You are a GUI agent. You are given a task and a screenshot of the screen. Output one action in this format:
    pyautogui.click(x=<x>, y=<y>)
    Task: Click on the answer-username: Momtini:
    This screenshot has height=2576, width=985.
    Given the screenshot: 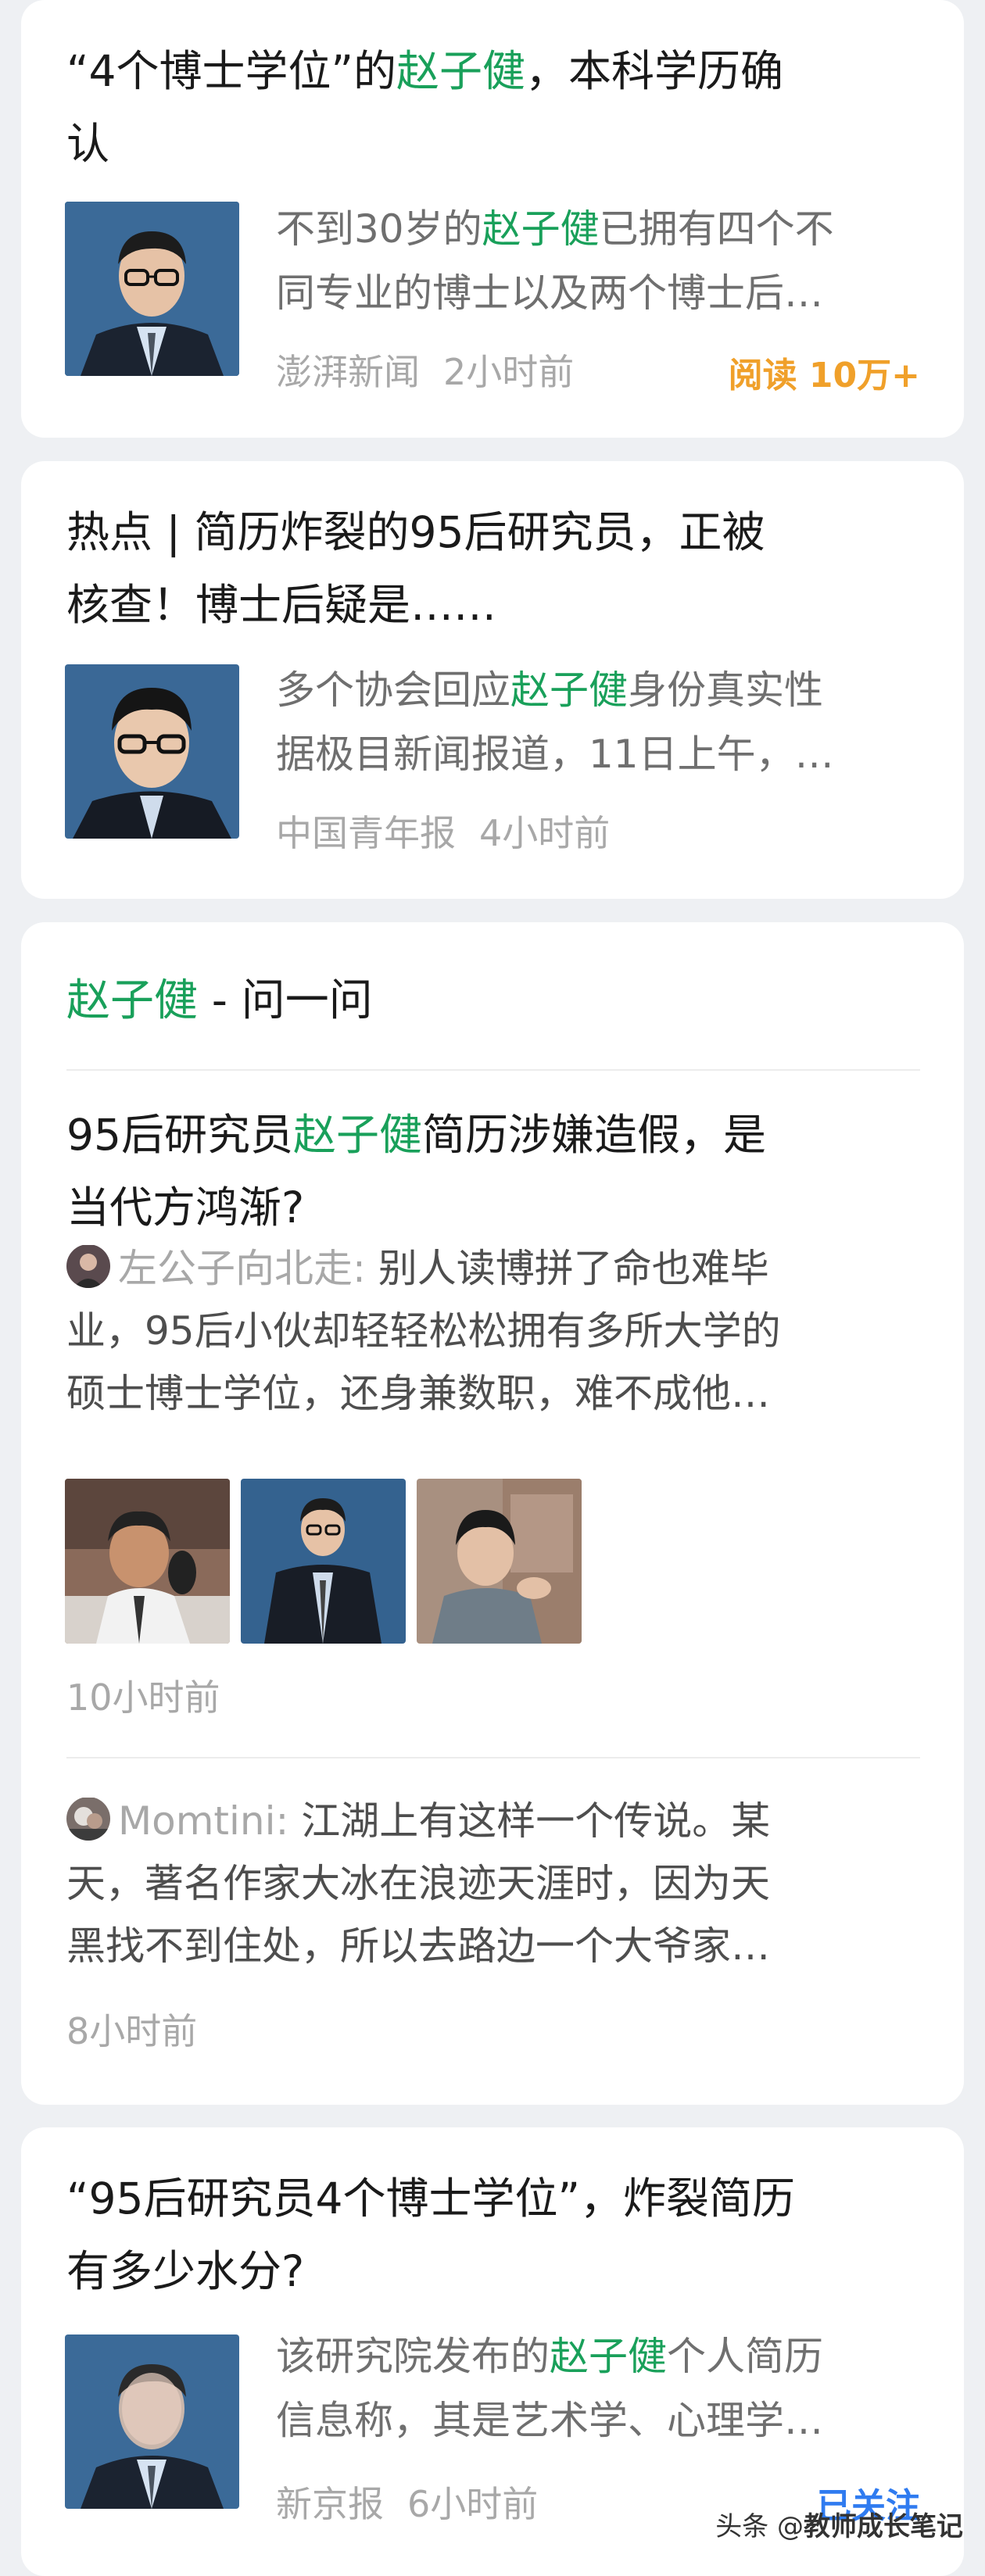 What is the action you would take?
    pyautogui.click(x=203, y=1821)
    